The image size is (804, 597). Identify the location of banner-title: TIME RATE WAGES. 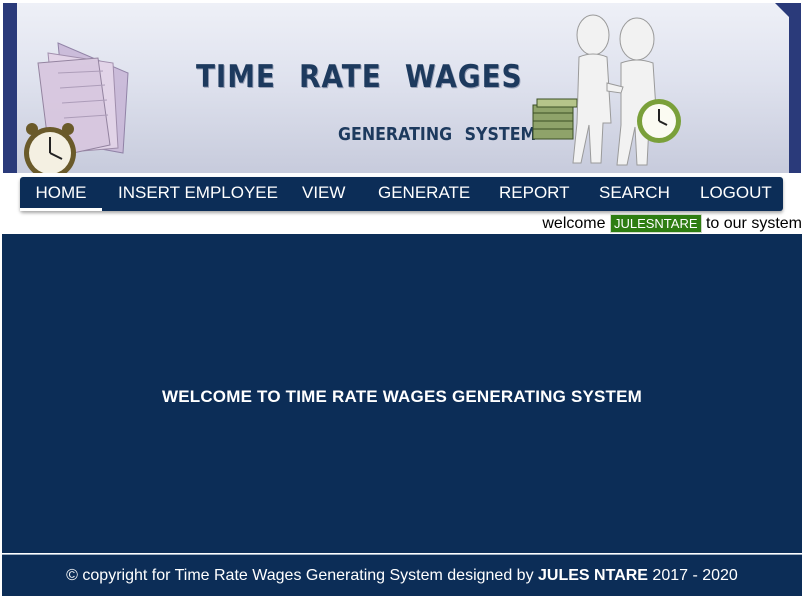
(359, 77).